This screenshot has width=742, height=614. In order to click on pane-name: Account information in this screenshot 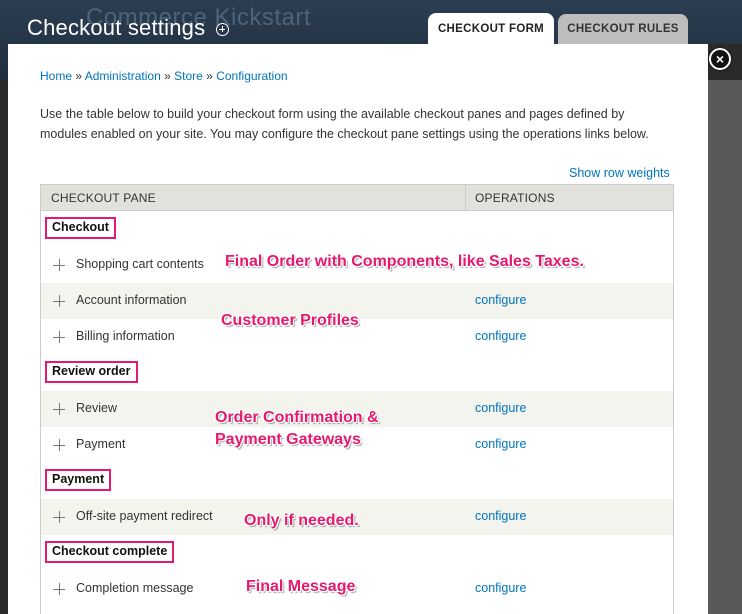, I will do `click(131, 300)`.